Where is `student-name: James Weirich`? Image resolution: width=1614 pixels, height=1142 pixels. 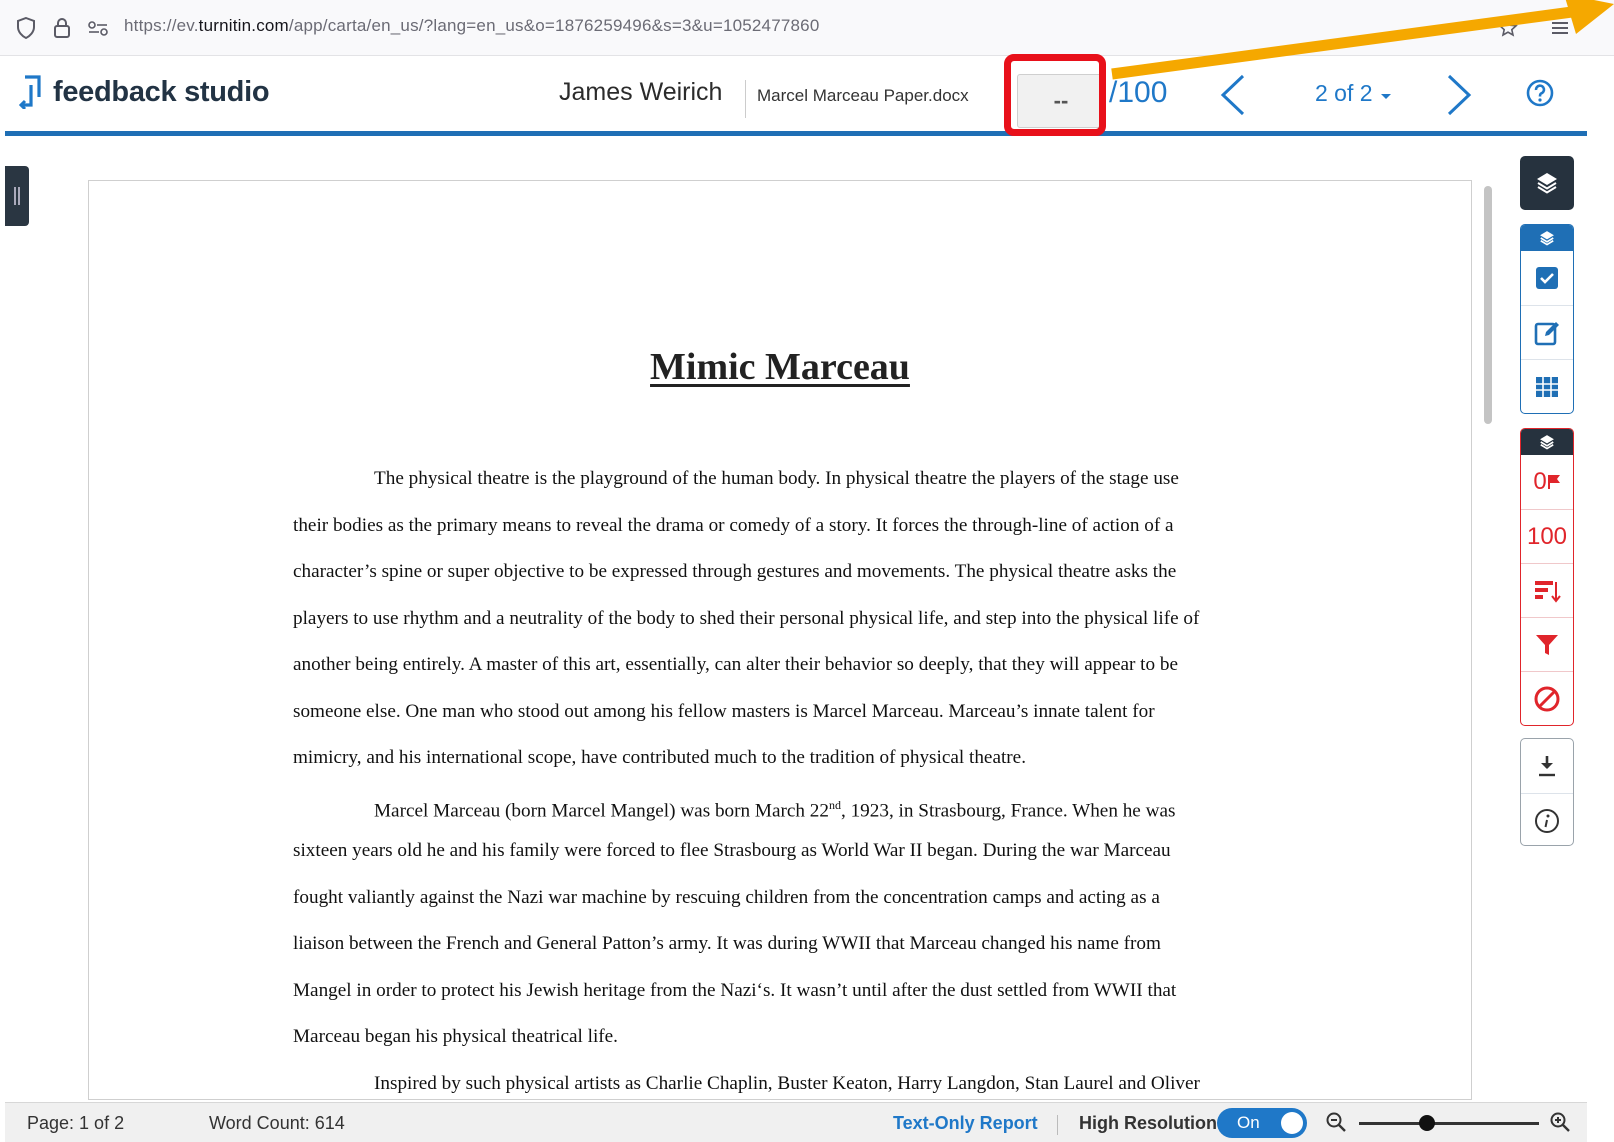 student-name: James Weirich is located at coordinates (641, 92).